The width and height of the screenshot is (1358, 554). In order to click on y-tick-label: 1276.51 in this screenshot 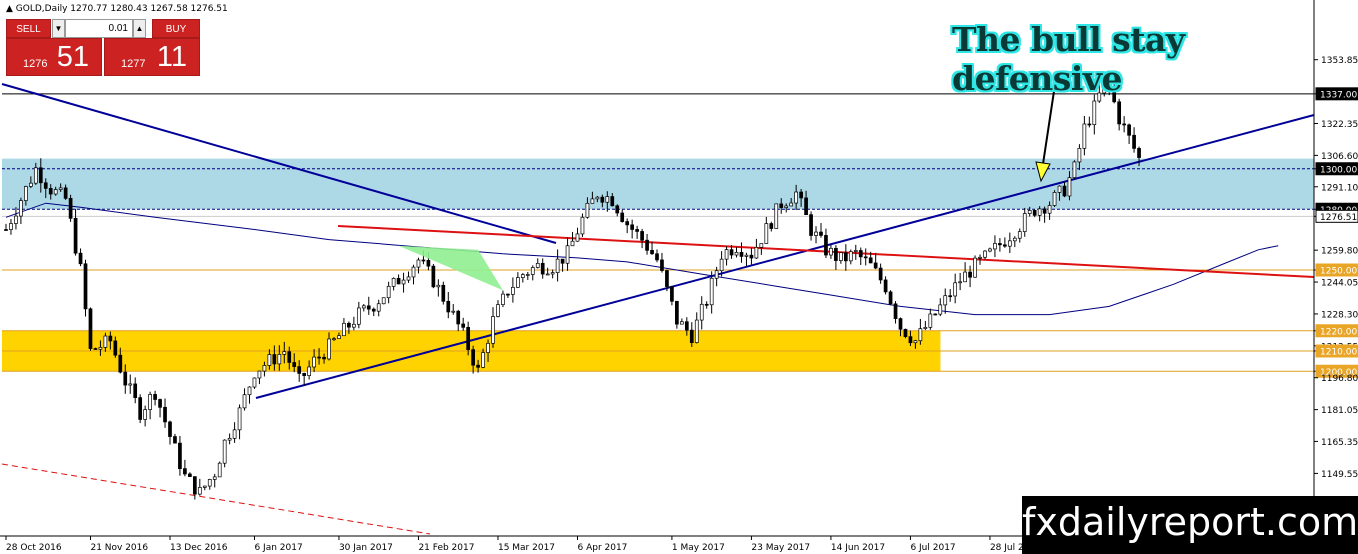, I will do `click(1338, 218)`.